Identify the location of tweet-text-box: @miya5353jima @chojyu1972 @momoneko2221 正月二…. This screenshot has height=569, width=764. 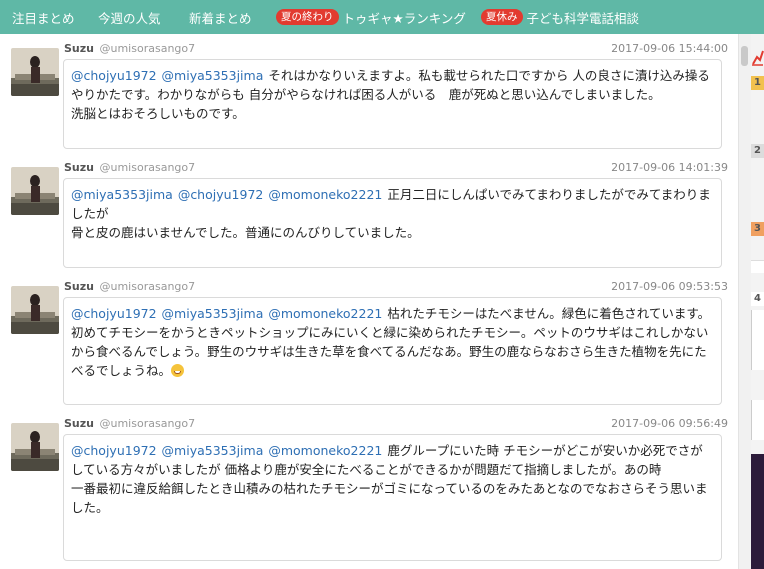
(392, 223).